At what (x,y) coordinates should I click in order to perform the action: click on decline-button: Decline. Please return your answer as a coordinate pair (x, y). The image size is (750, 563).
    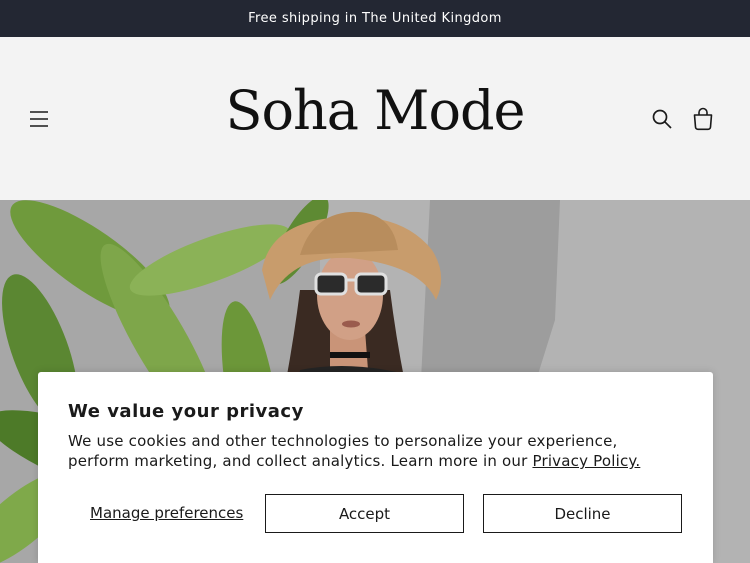
    Looking at the image, I should click on (582, 513).